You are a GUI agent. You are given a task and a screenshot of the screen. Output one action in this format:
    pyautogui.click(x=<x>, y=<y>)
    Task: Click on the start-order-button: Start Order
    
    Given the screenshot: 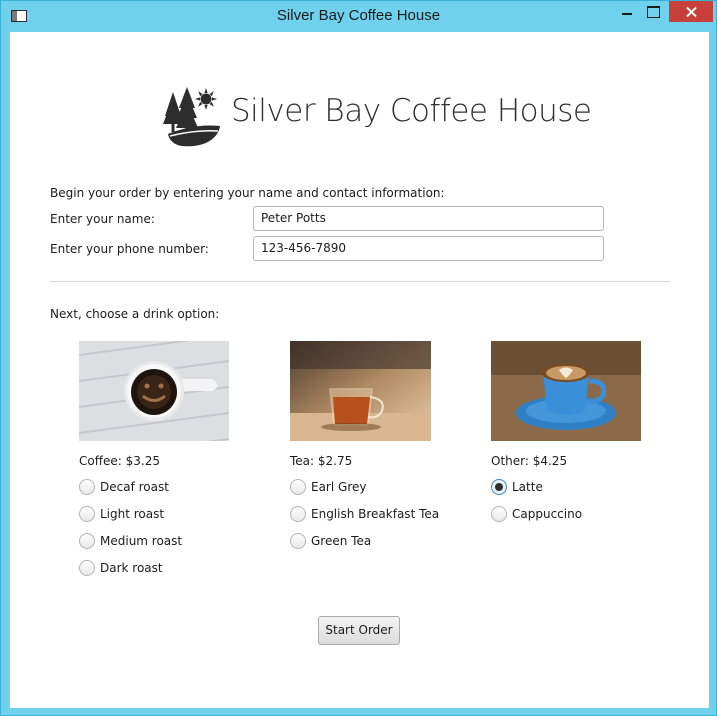 What is the action you would take?
    pyautogui.click(x=359, y=630)
    